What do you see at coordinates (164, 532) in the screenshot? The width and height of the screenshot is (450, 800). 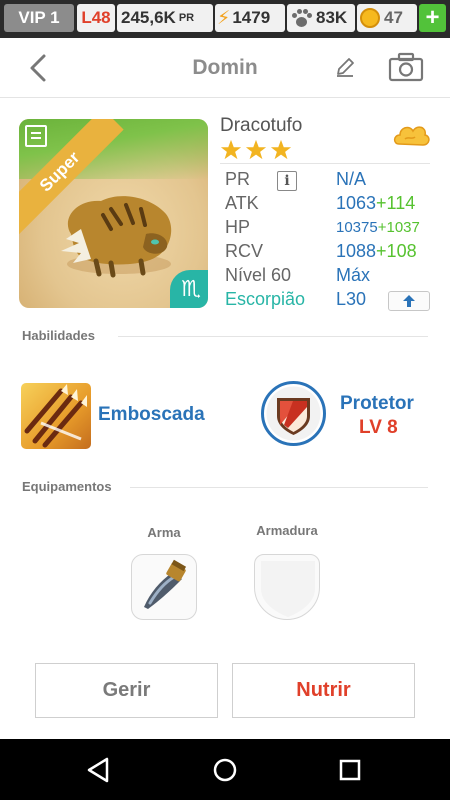 I see `weapon-label: Arma` at bounding box center [164, 532].